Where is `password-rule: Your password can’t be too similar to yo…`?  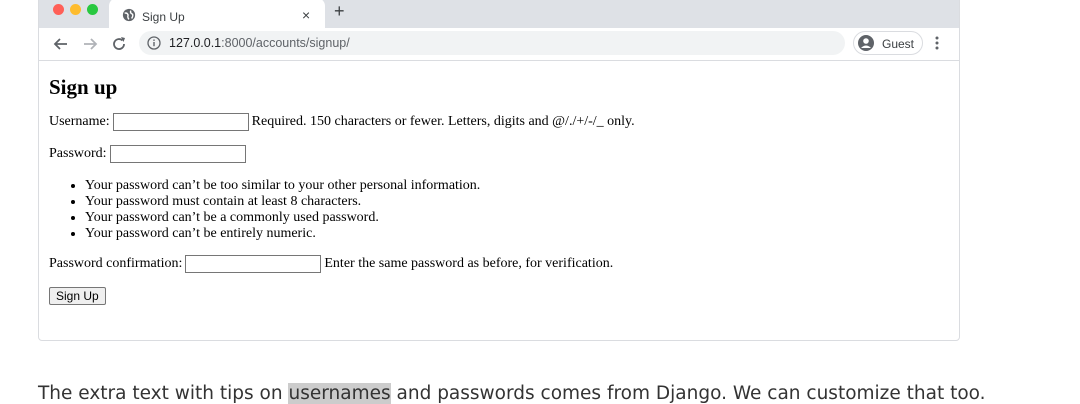
password-rule: Your password can’t be too similar to yo… is located at coordinates (282, 186).